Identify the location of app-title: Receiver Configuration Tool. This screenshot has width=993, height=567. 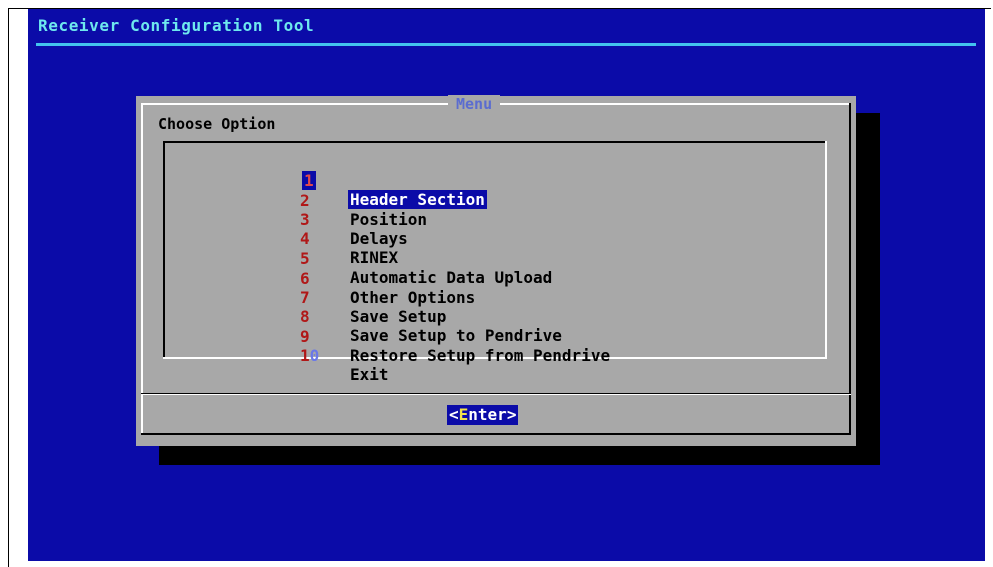
(176, 25).